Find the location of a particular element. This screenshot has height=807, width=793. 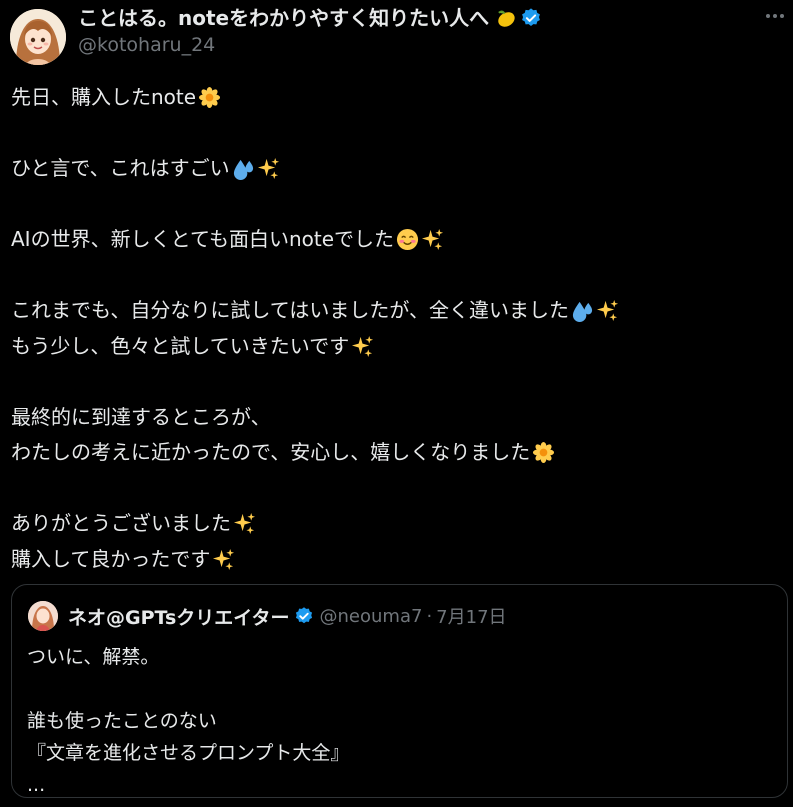

tweet-text-line: 購入して良かったです is located at coordinates (391, 560).